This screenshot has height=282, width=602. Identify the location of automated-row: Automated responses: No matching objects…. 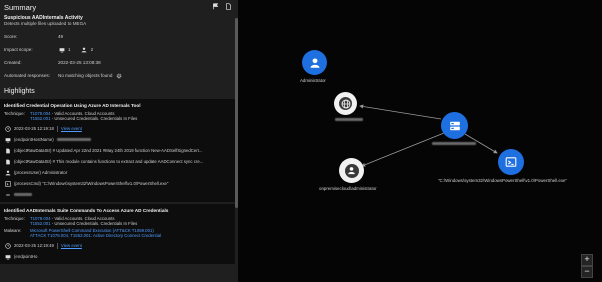
(118, 75).